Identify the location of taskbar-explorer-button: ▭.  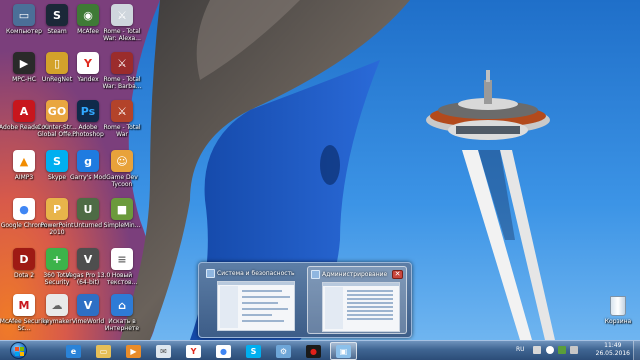
(103, 351).